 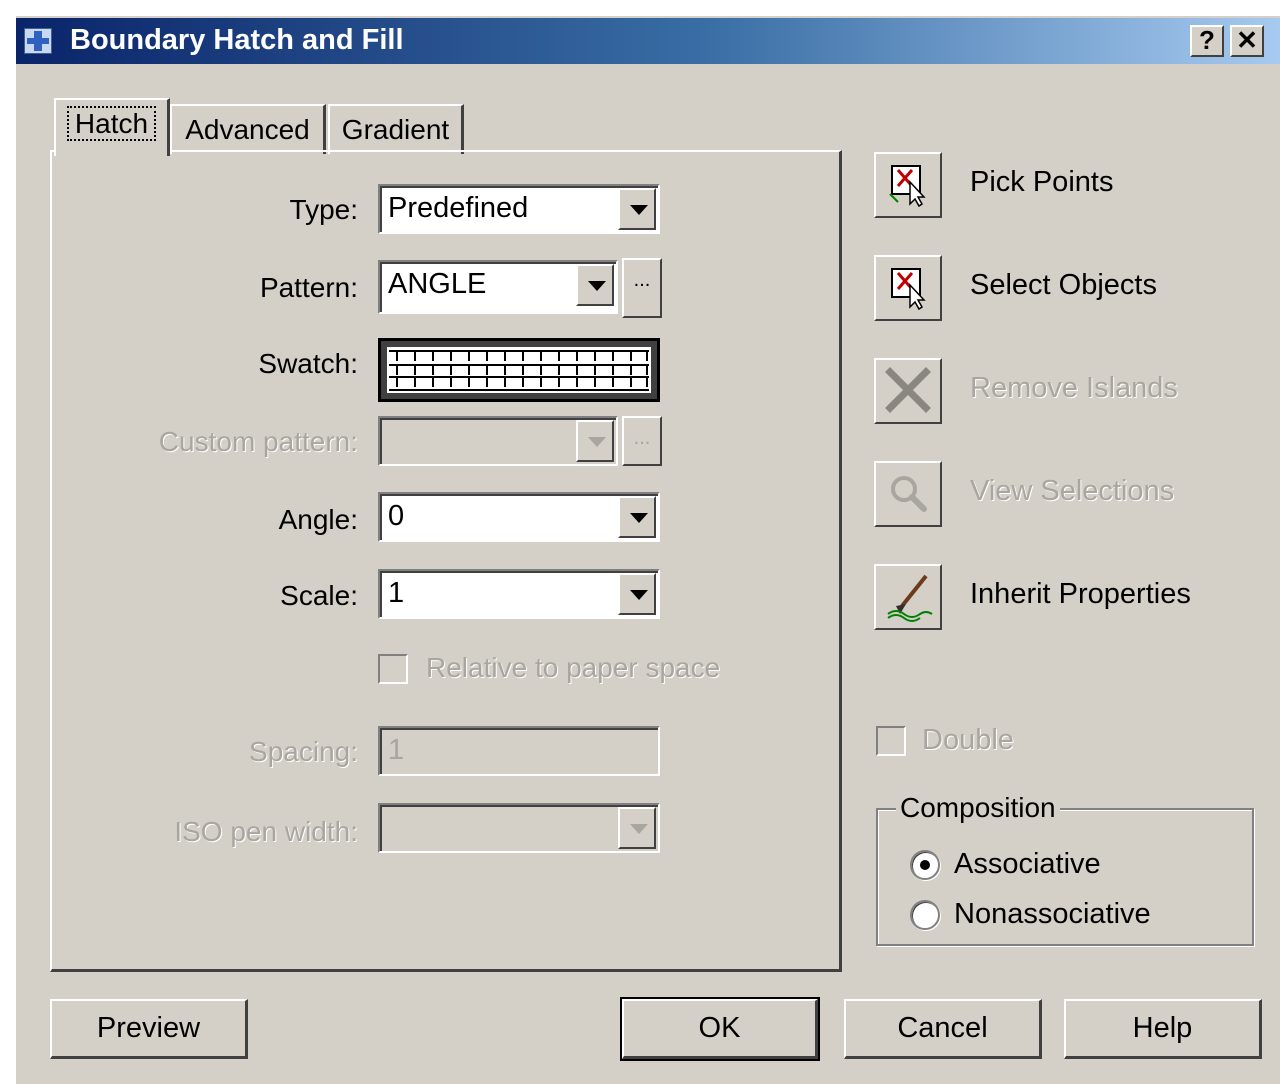 What do you see at coordinates (943, 1029) in the screenshot?
I see `cancel-button: Cancel` at bounding box center [943, 1029].